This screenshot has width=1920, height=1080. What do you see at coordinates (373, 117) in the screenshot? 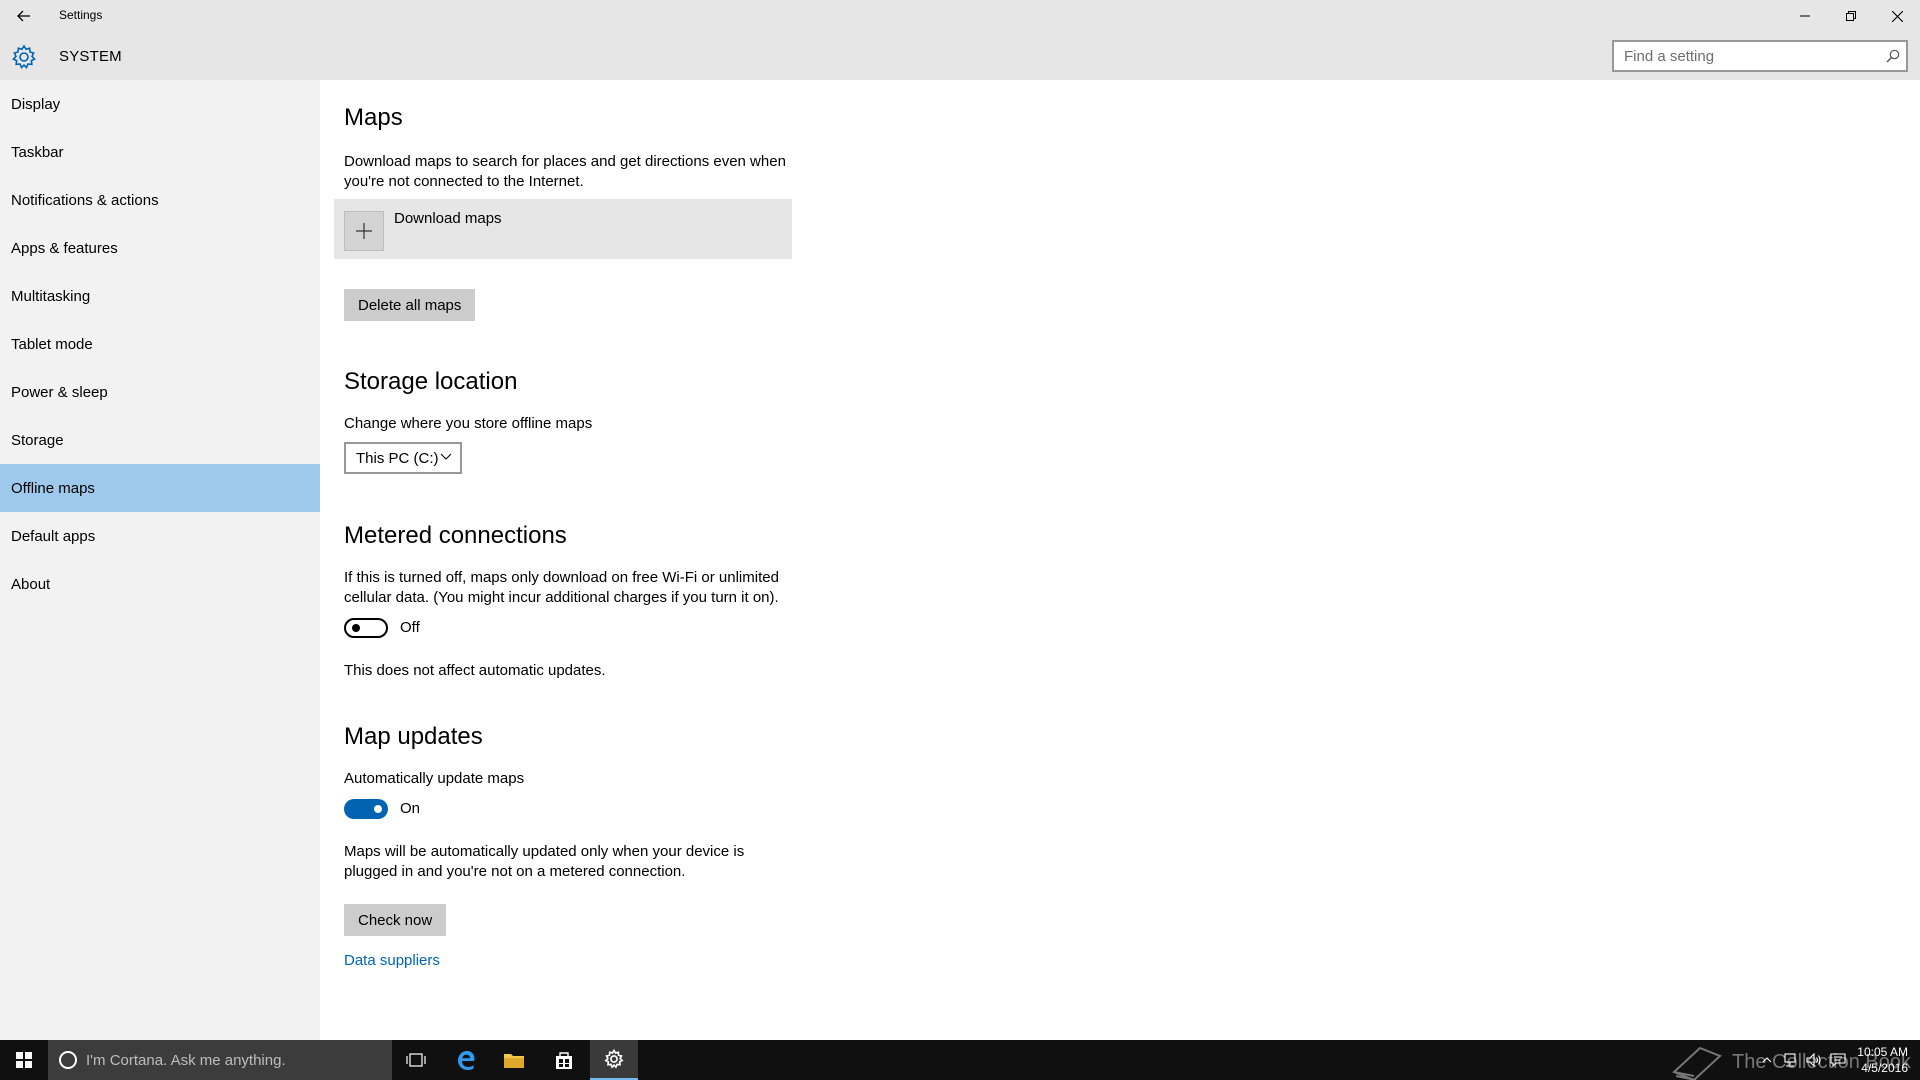
I see `maps-heading: Maps` at bounding box center [373, 117].